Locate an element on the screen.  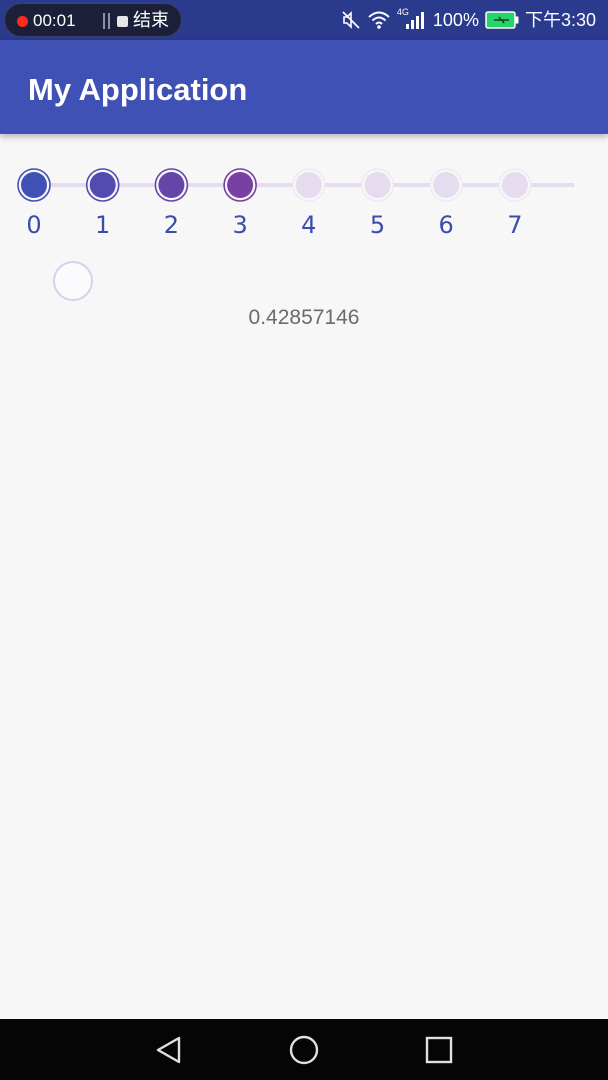
step-label-3: 3 is located at coordinates (240, 225).